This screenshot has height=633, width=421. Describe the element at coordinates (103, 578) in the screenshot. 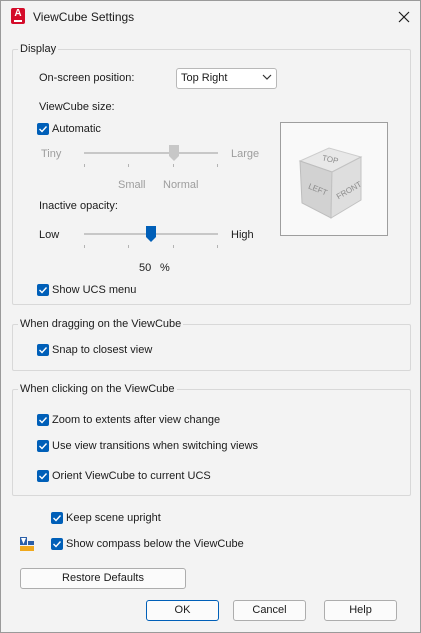

I see `restore-defaults-button: Restore Defaults` at that location.